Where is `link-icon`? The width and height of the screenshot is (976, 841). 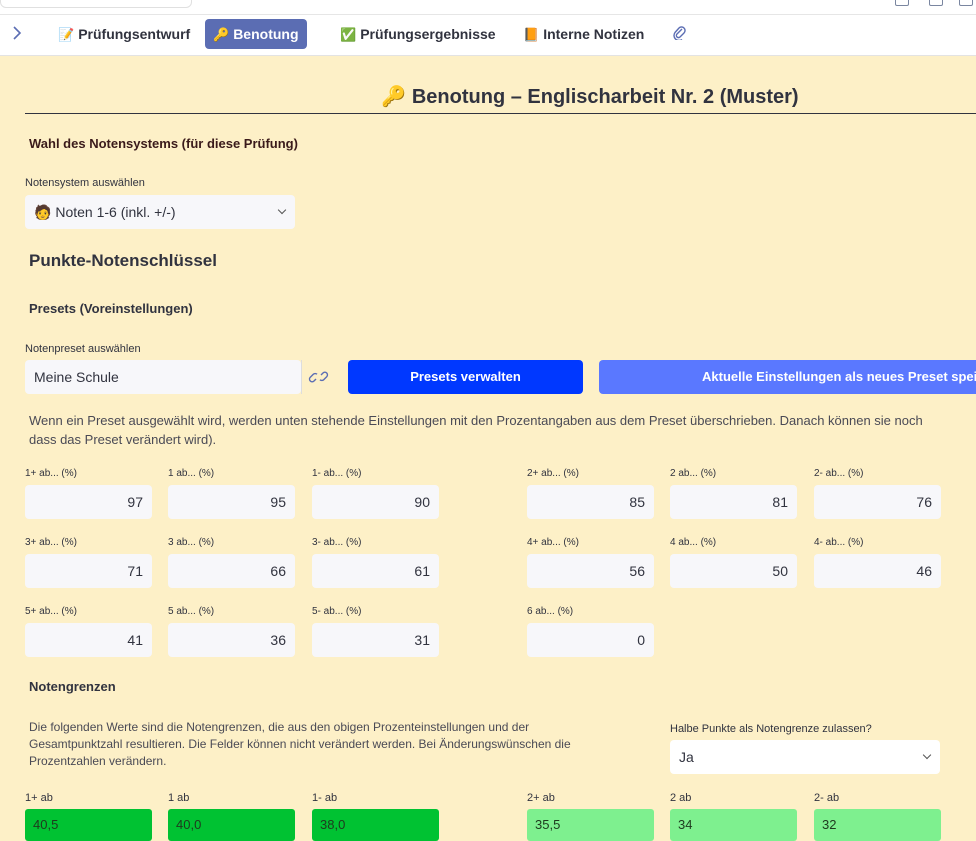
link-icon is located at coordinates (317, 377).